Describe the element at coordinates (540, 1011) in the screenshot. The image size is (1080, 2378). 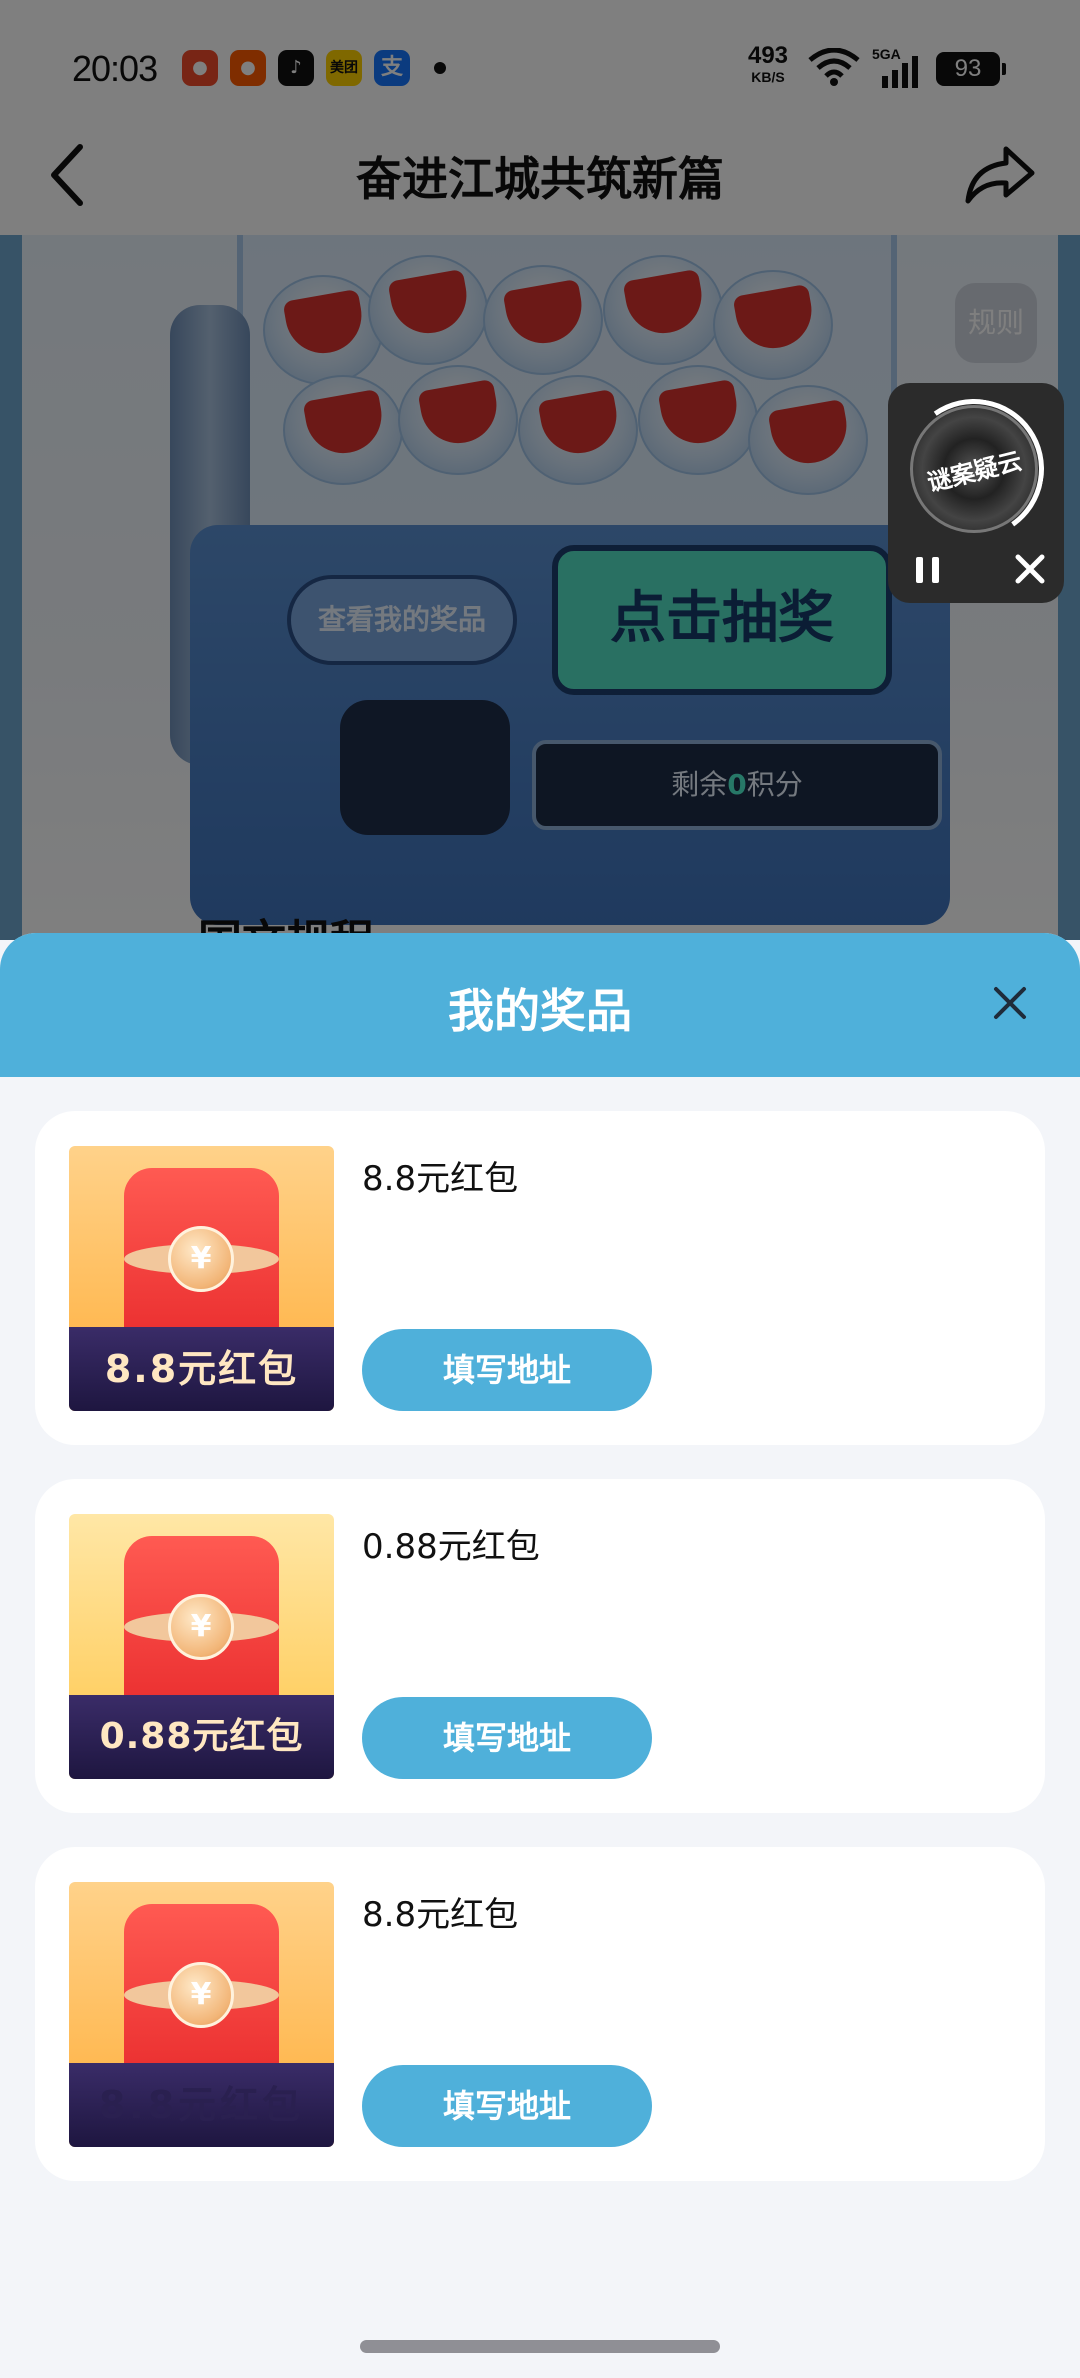
I see `sheet-title: 我的奖品` at that location.